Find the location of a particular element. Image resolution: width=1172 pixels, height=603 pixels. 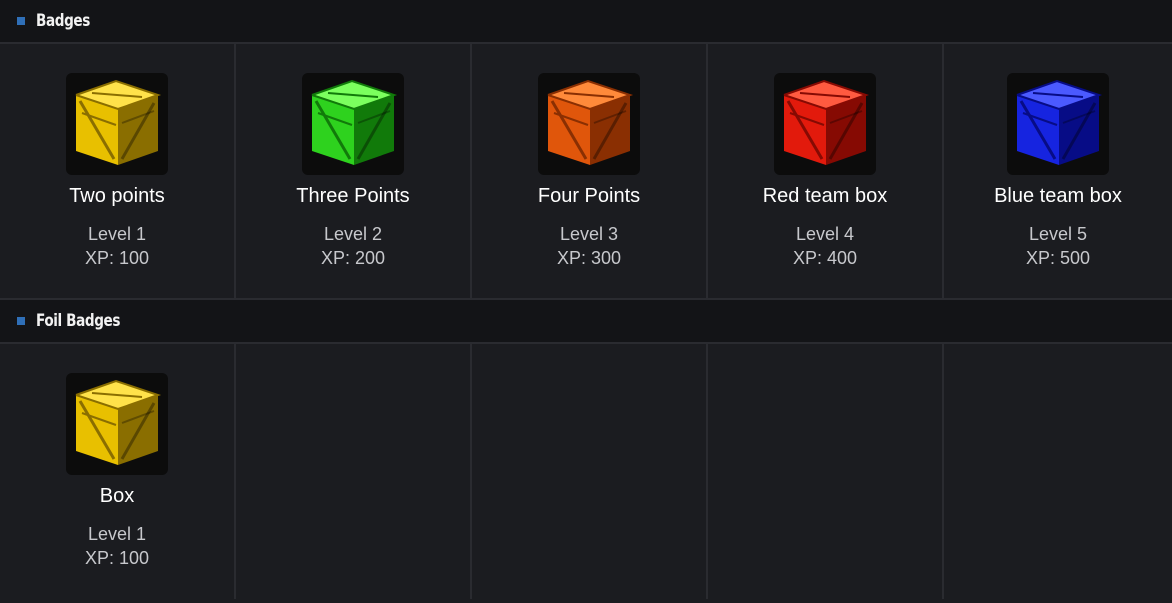

badge-xp: XP: 500 is located at coordinates (1058, 258).